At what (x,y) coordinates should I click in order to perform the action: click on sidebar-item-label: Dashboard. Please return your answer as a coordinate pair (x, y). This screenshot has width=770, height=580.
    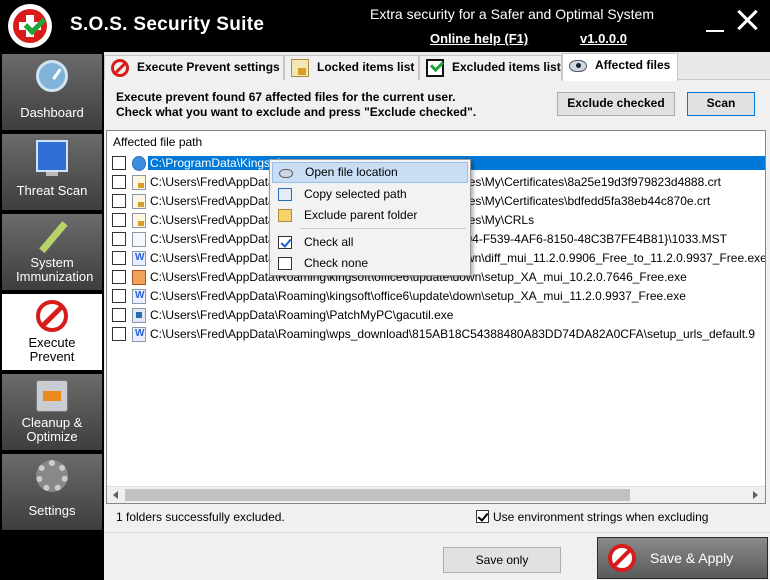
    Looking at the image, I should click on (52, 112).